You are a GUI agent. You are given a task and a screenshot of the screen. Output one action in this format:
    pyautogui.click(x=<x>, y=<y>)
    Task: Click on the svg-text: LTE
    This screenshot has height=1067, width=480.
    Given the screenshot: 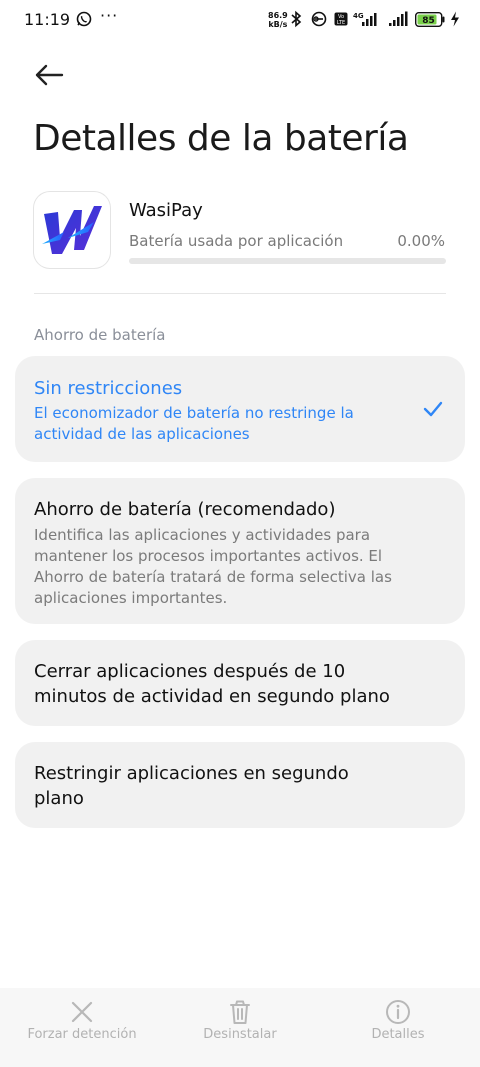 What is the action you would take?
    pyautogui.click(x=341, y=23)
    